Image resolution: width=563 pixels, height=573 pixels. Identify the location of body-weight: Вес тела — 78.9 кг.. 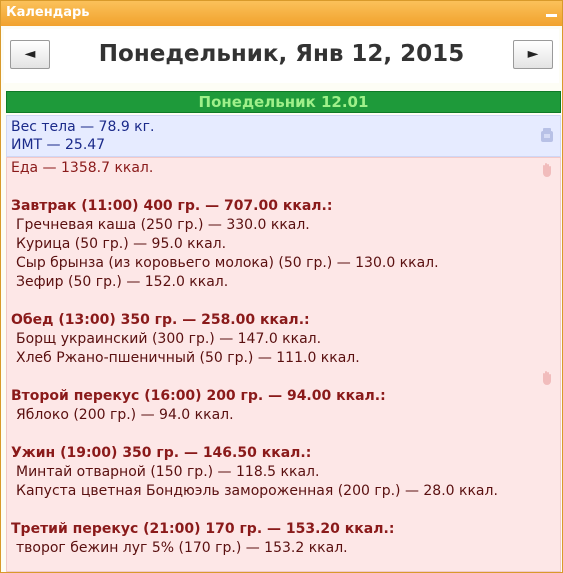
(83, 127).